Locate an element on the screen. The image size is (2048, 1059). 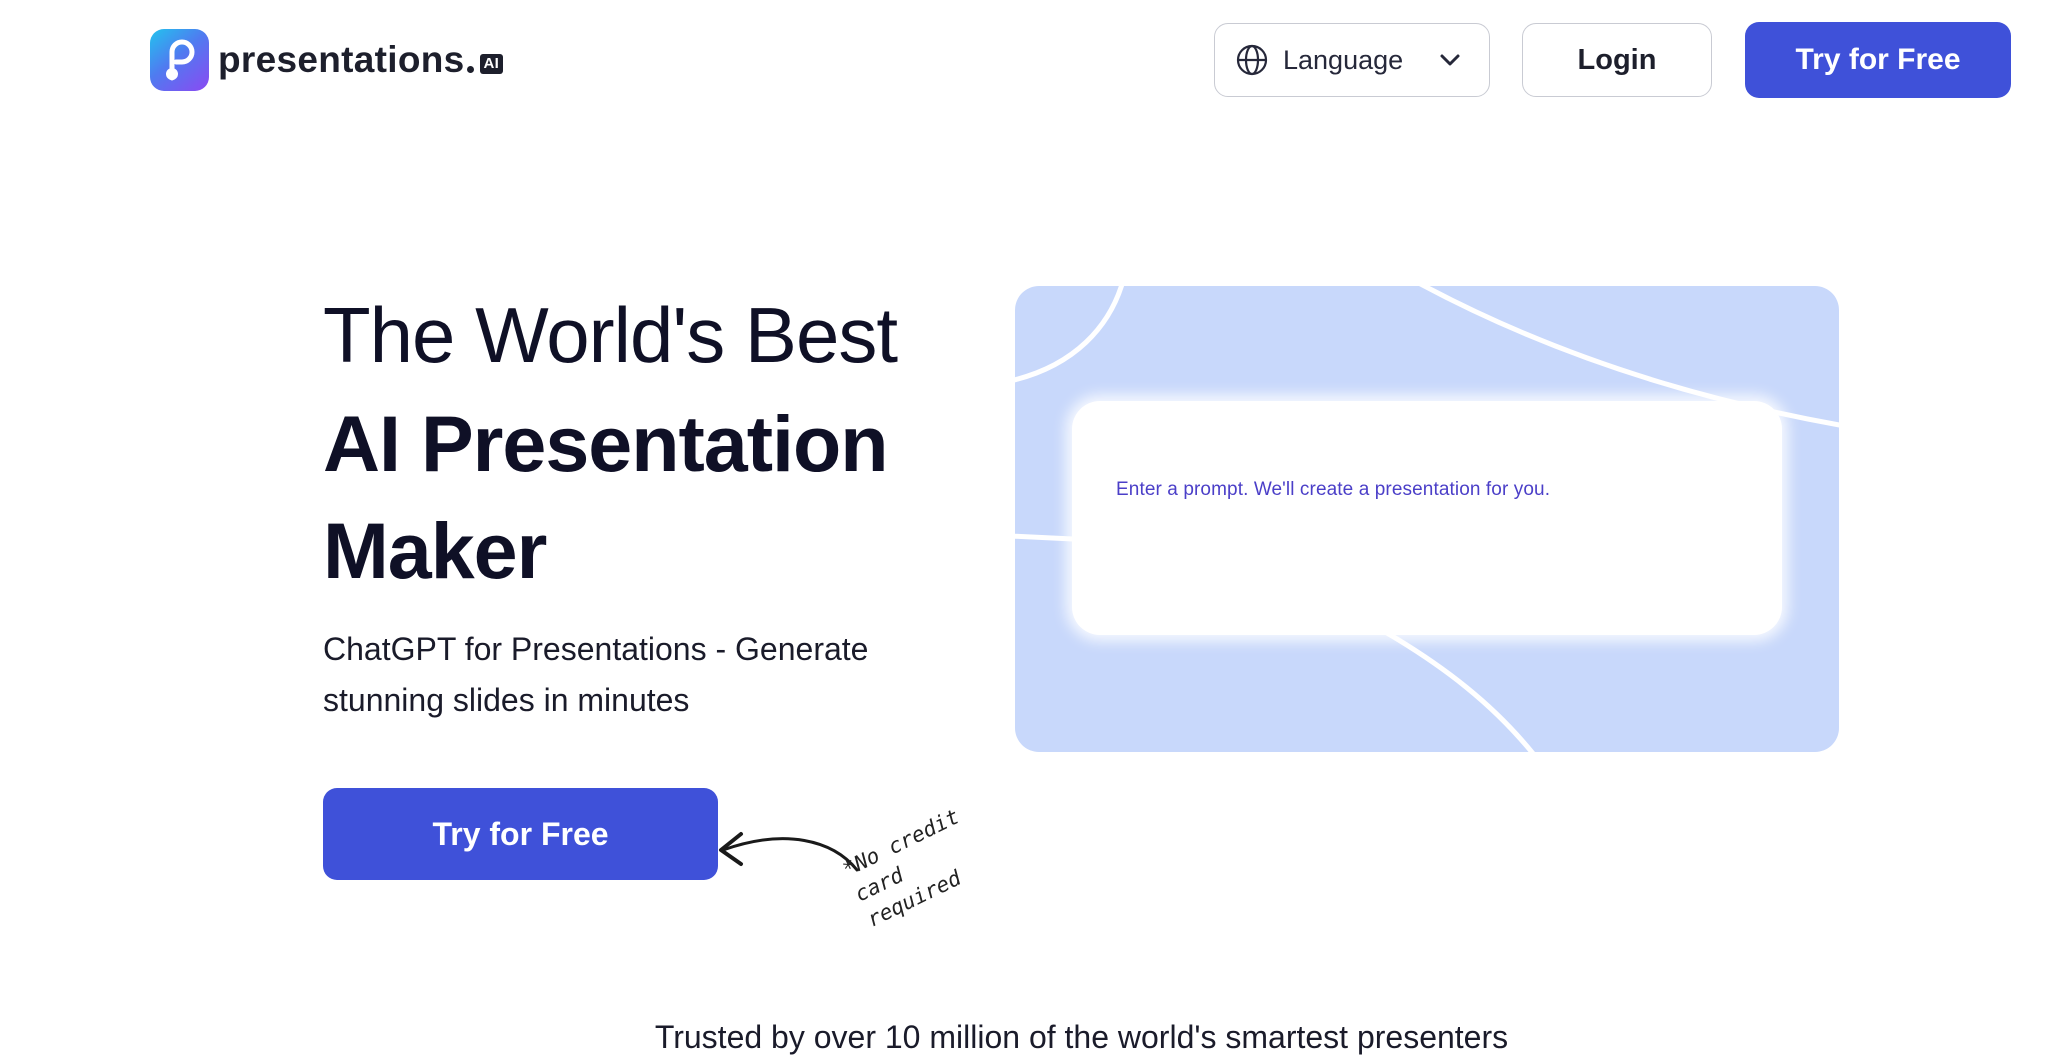
logo-icon is located at coordinates (179, 60).